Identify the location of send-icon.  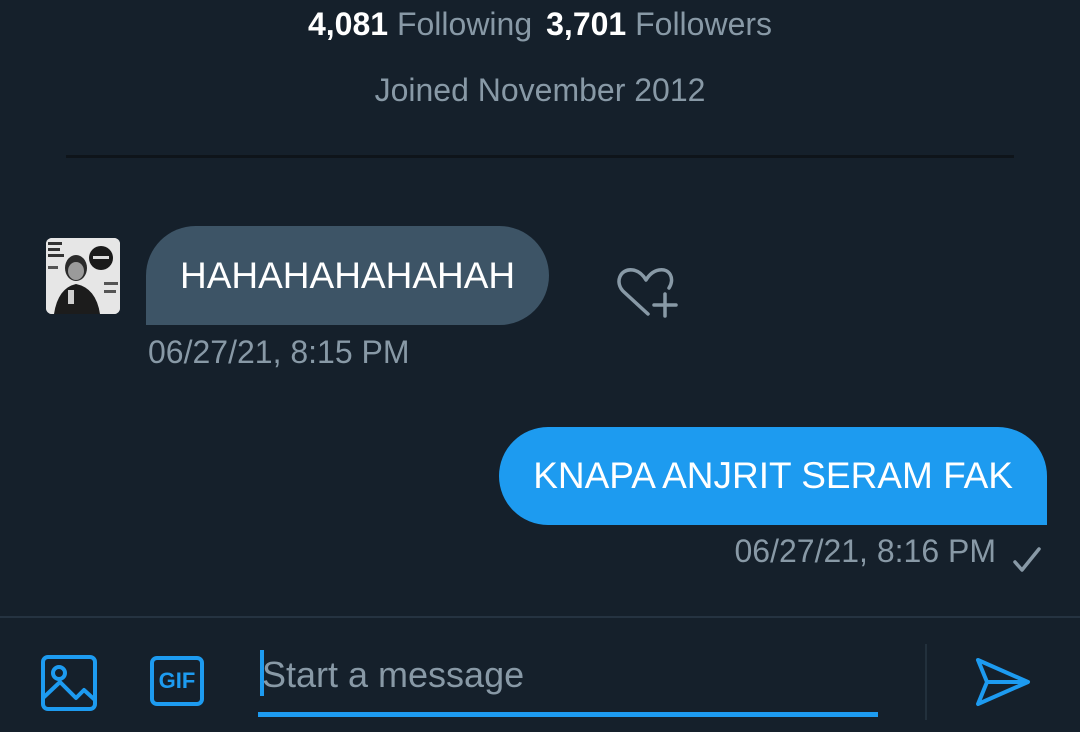
(1003, 682).